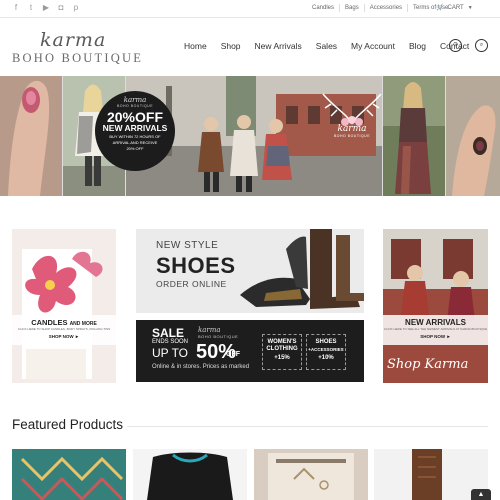  I want to click on top-link-candles: Candles, so click(323, 8).